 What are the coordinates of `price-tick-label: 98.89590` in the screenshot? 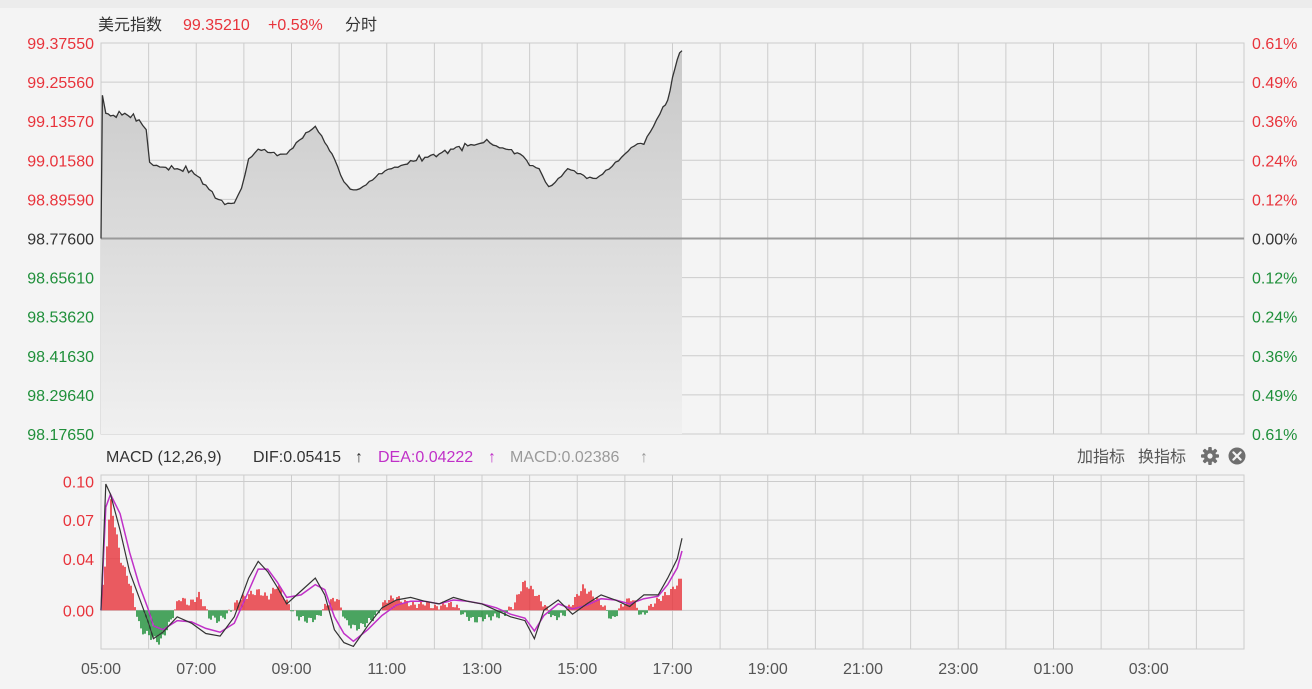 It's located at (60, 200).